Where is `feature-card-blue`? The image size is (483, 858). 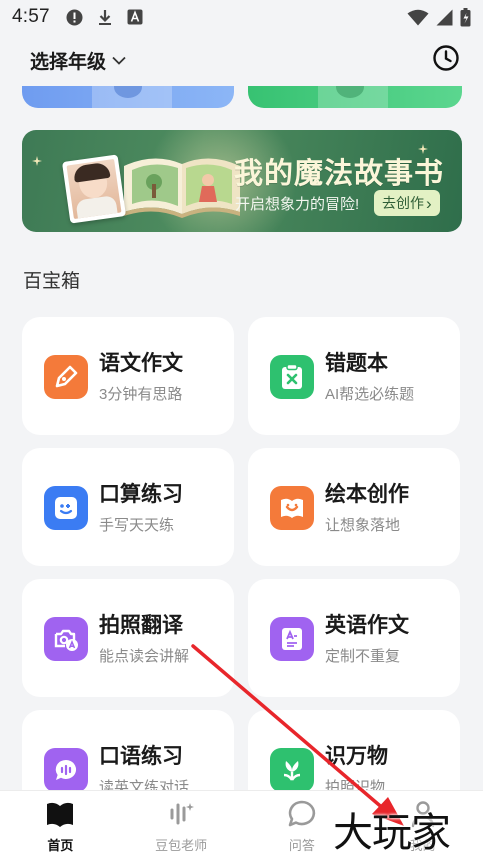
feature-card-blue is located at coordinates (128, 97).